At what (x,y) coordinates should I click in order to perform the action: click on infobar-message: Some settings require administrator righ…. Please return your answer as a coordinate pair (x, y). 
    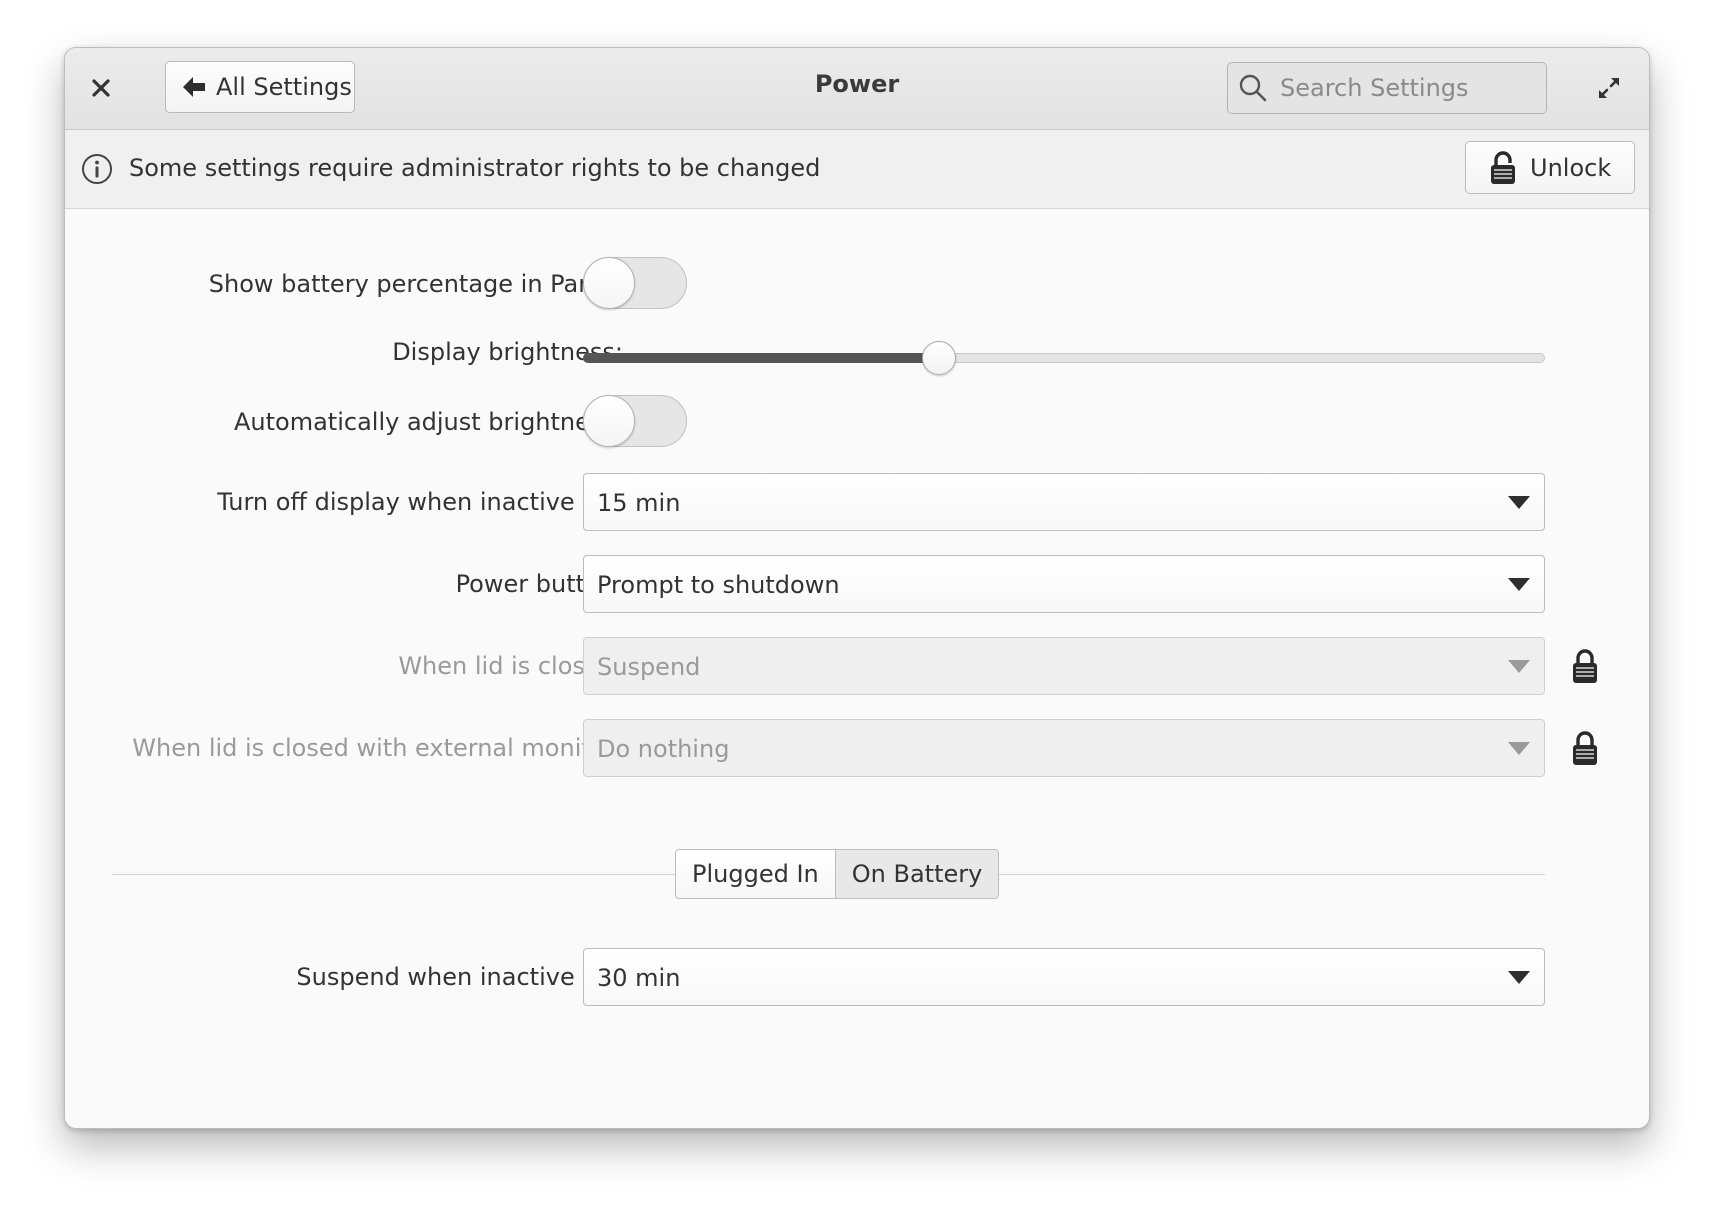
    Looking at the image, I should click on (475, 168).